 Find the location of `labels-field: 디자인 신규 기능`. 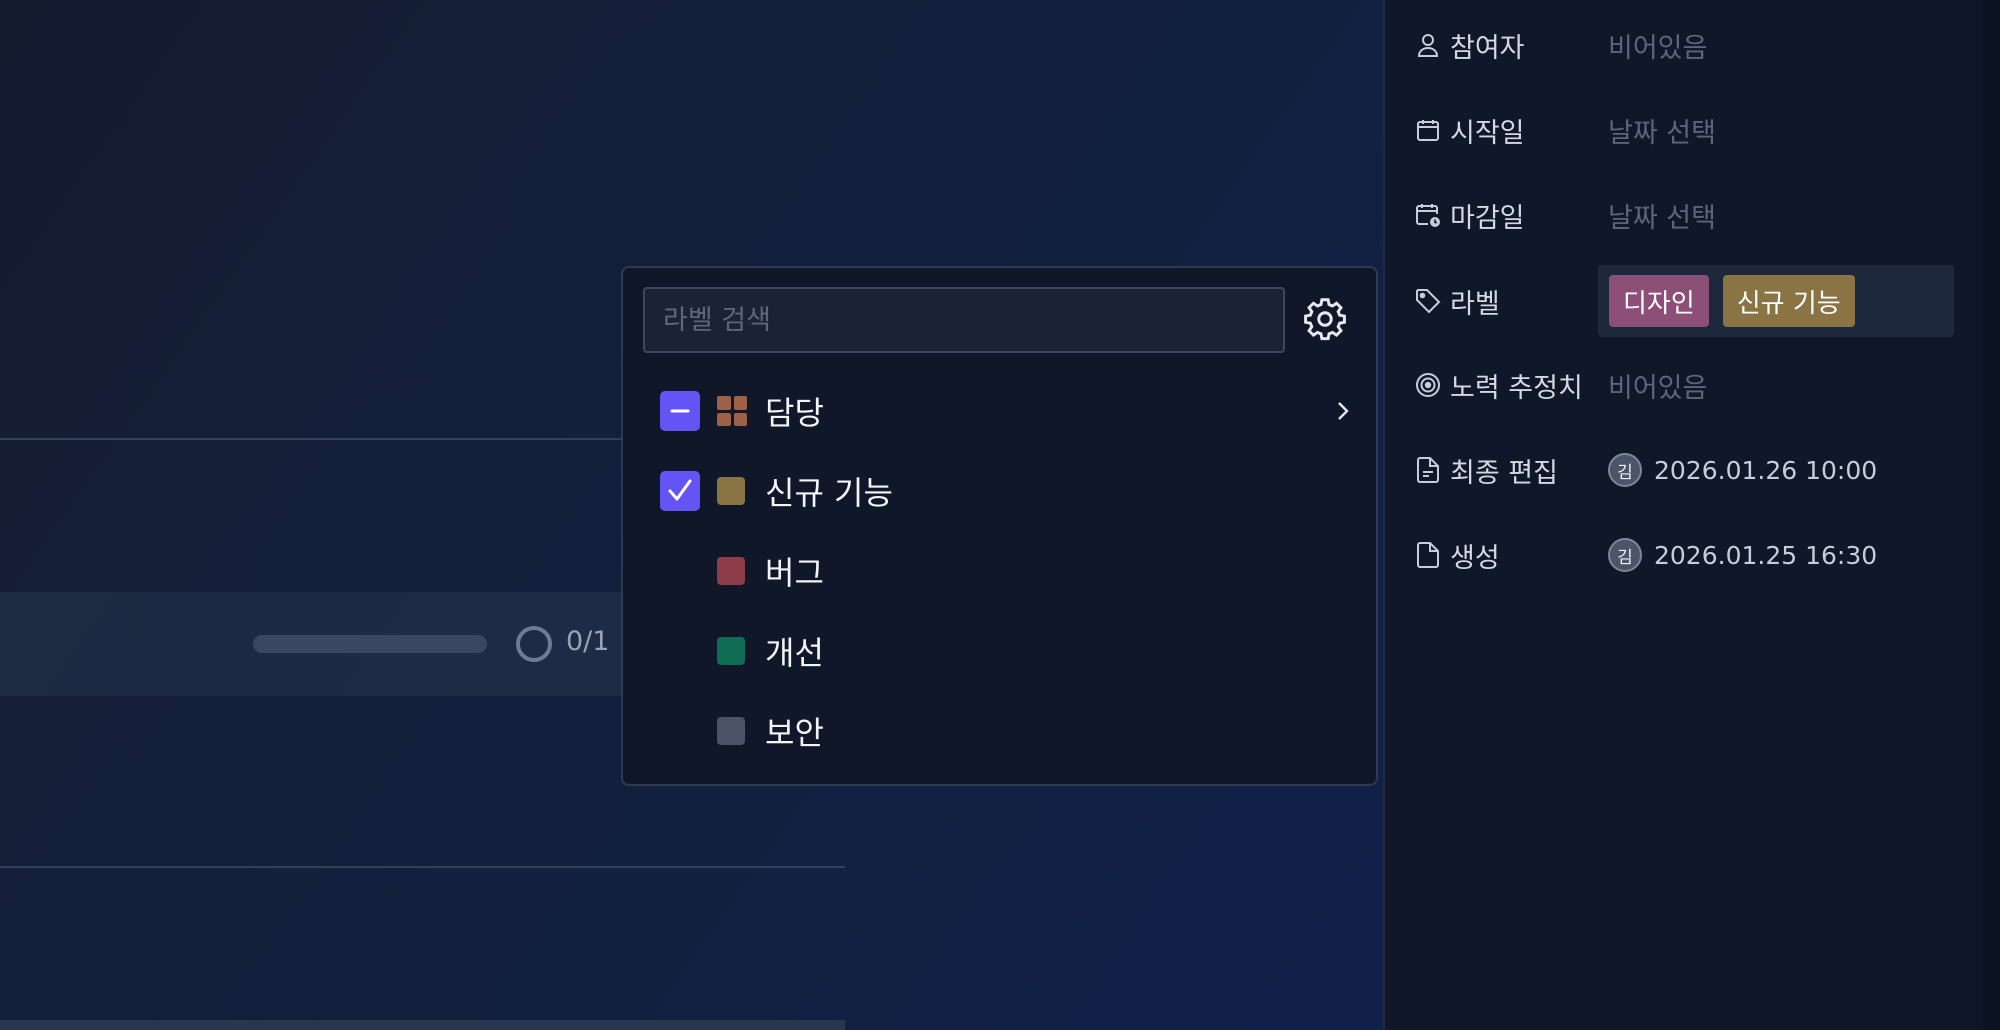

labels-field: 디자인 신규 기능 is located at coordinates (1776, 301).